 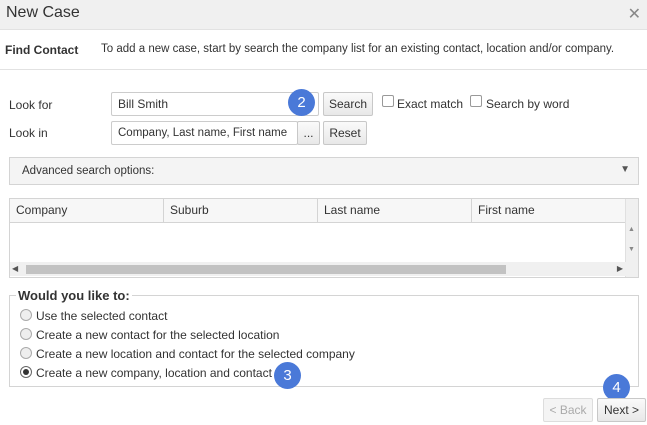 What do you see at coordinates (634, 14) in the screenshot?
I see `close-icon: ✕` at bounding box center [634, 14].